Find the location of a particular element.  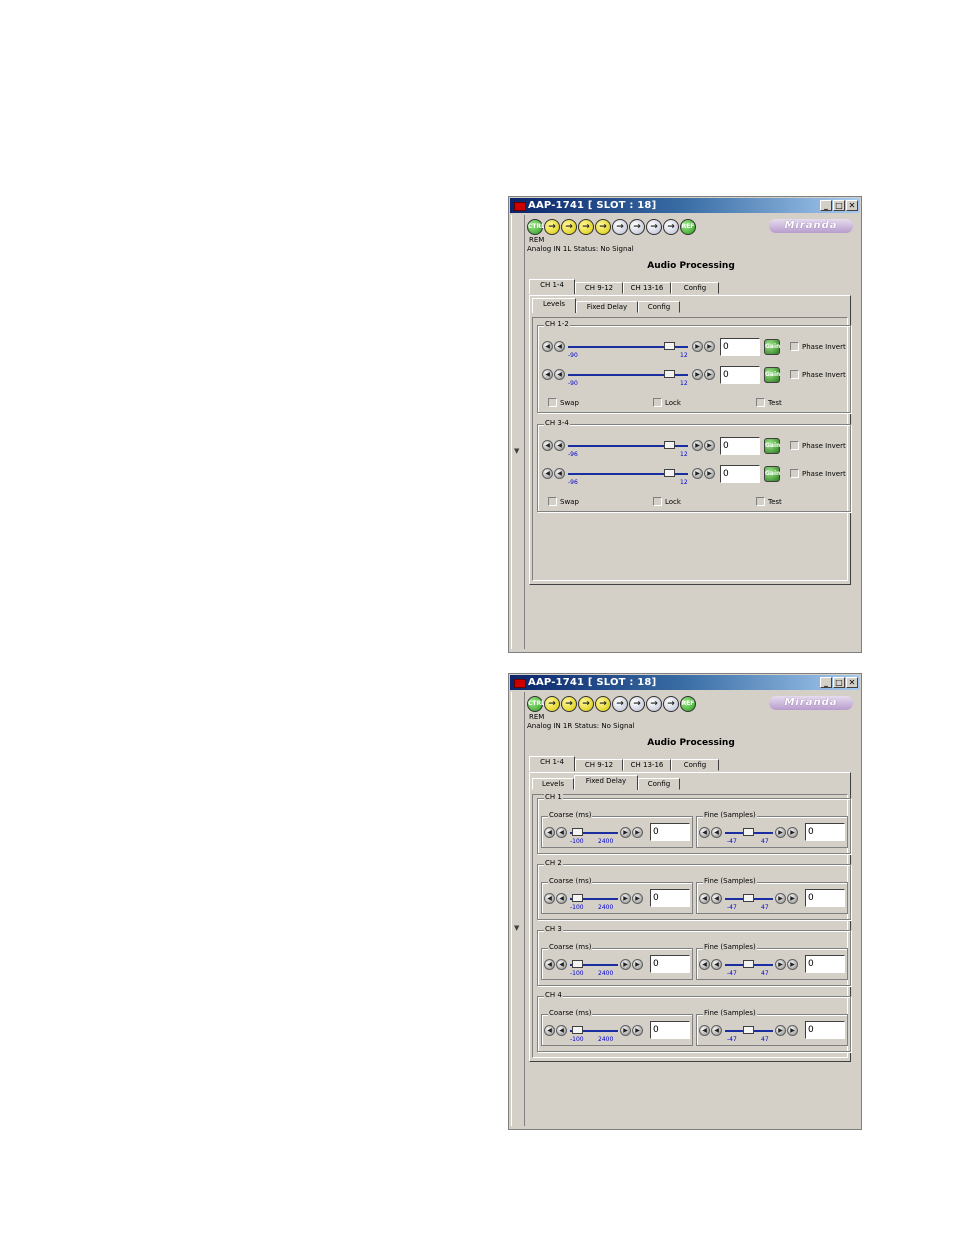

chevron-down-icon: ▼ is located at coordinates (516, 928).